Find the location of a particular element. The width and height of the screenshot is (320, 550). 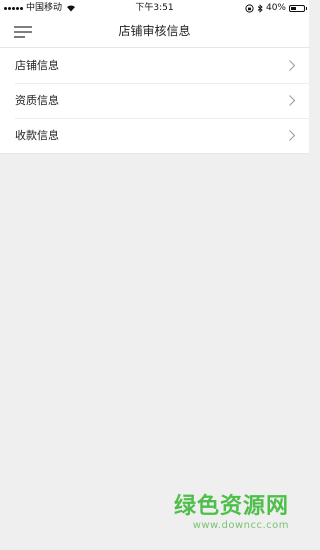

list-item-label: 店铺信息 is located at coordinates (37, 65).